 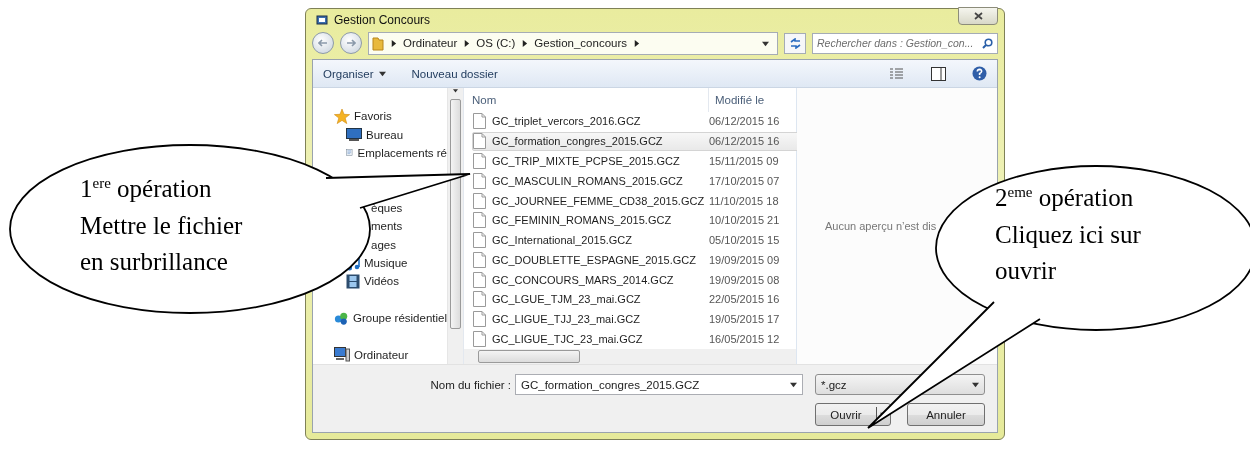 I want to click on file-name: GC_DOUBLETTE_ESPAGNE_2015.GCZ, so click(x=594, y=259).